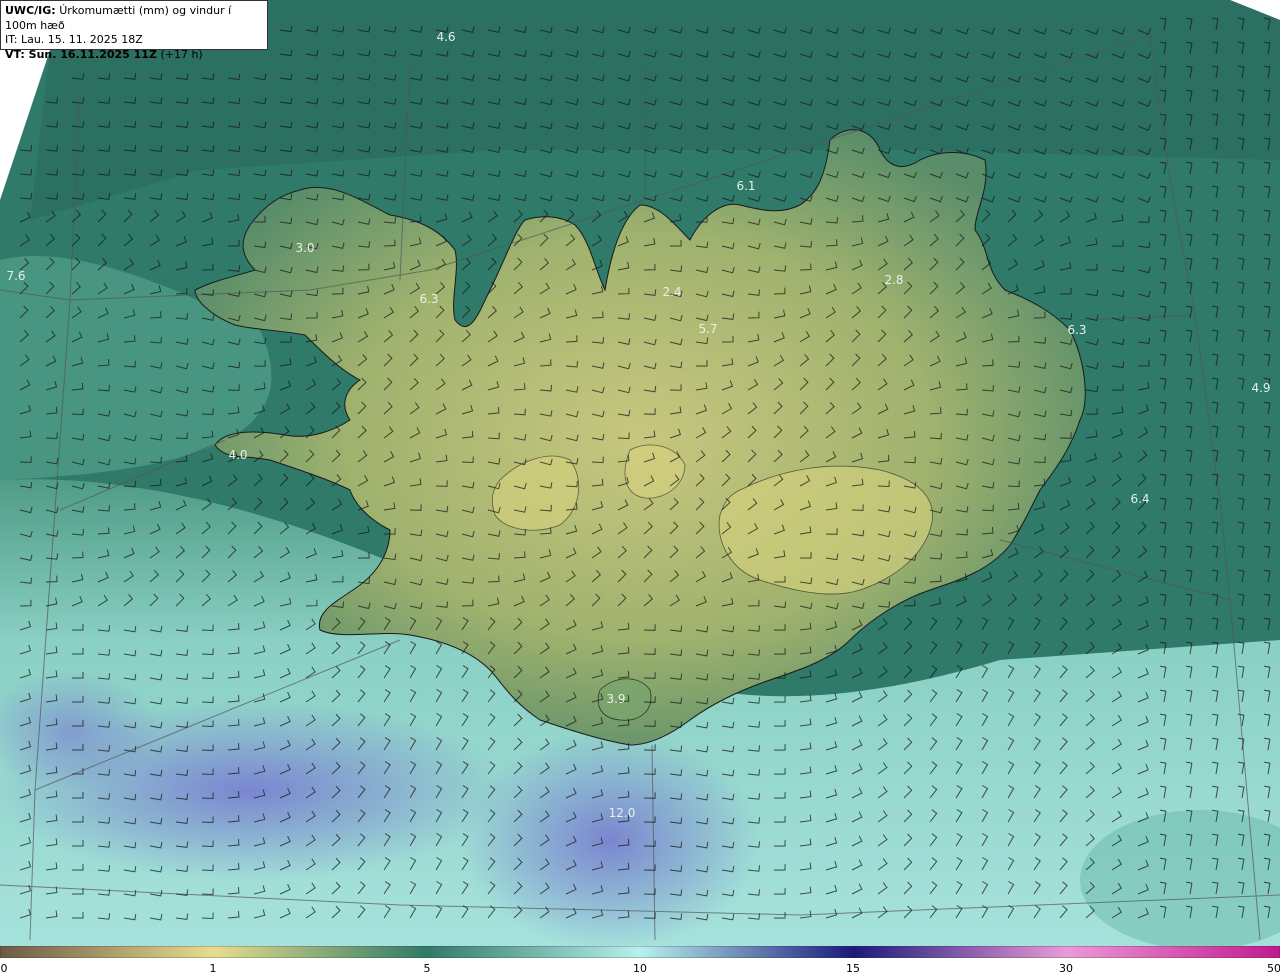 The height and width of the screenshot is (978, 1280). What do you see at coordinates (237, 455) in the screenshot?
I see `map-value-label: 4.0` at bounding box center [237, 455].